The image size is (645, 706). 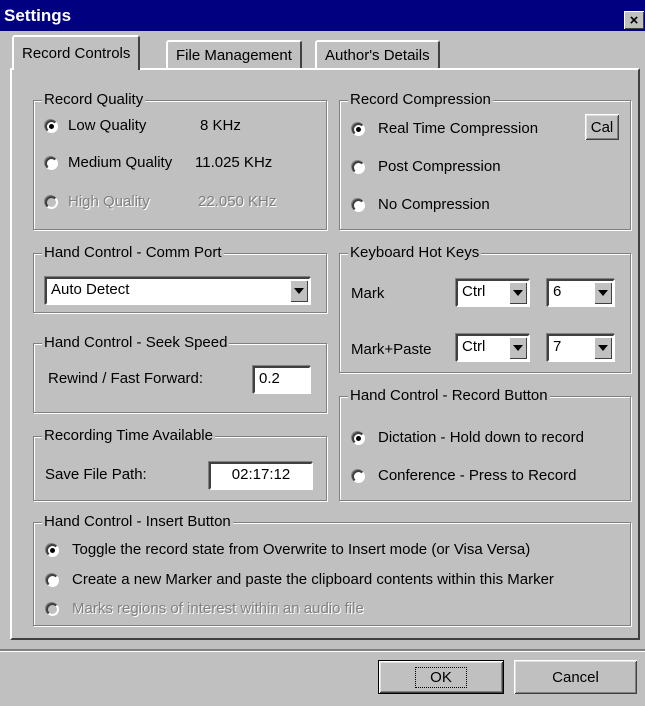 I want to click on tab-authors-details: Author's Details, so click(x=377, y=54).